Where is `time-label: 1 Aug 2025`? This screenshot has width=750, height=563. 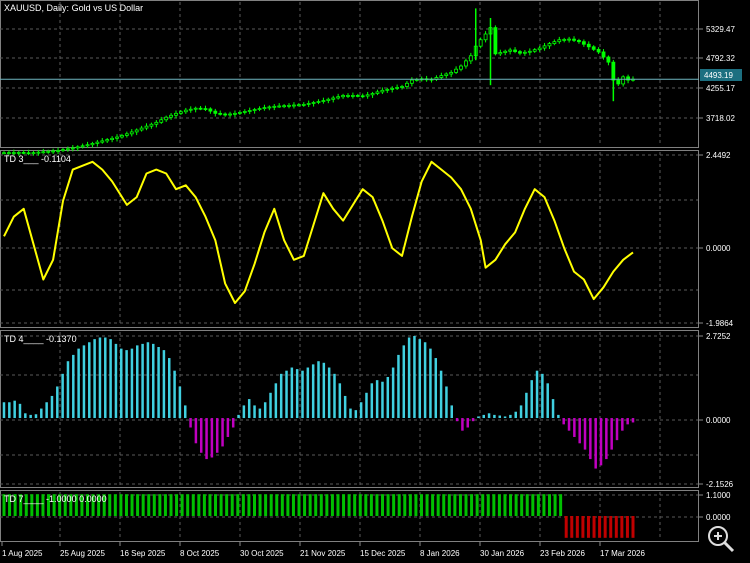
time-label: 1 Aug 2025 is located at coordinates (22, 553).